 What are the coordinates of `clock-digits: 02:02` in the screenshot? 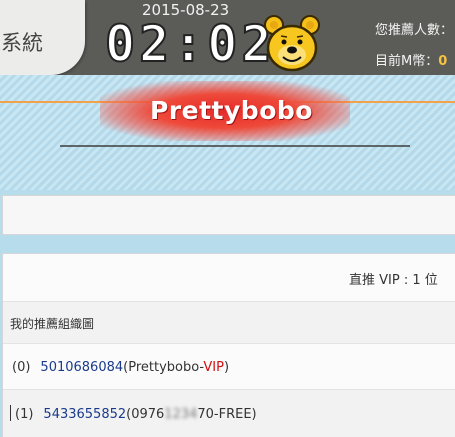 It's located at (190, 44).